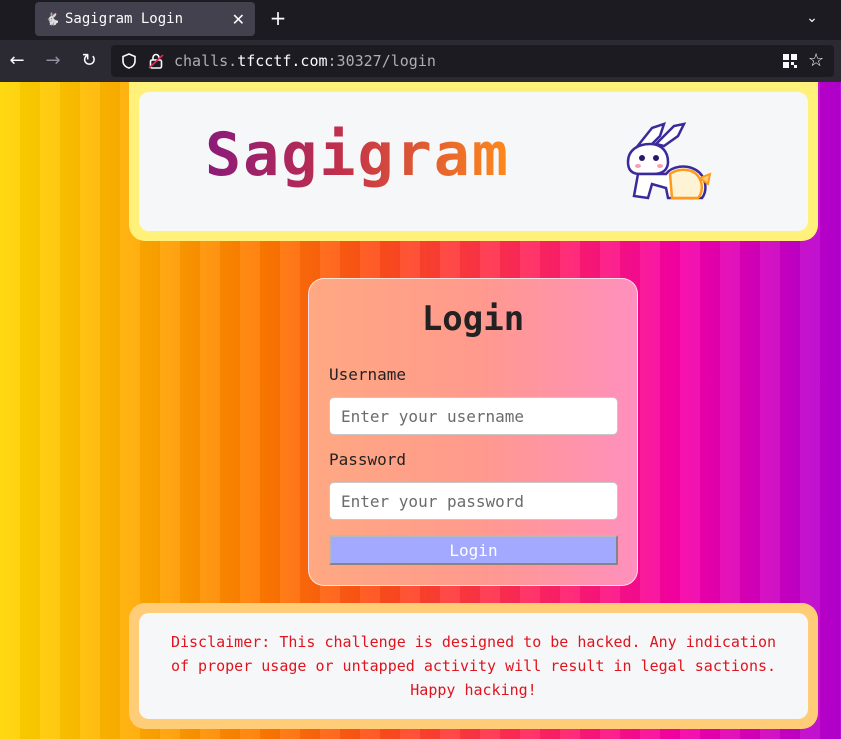 This screenshot has height=739, width=841. I want to click on lock-icon, so click(156, 61).